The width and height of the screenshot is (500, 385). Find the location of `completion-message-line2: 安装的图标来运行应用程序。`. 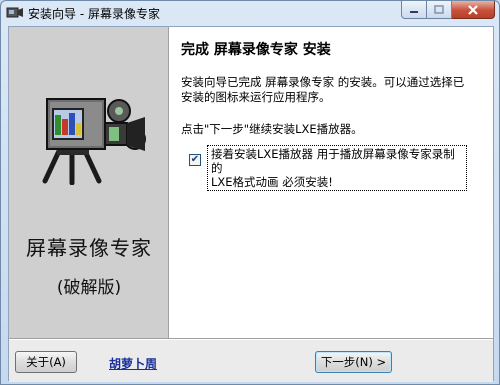

completion-message-line2: 安装的图标来运行应用程序。 is located at coordinates (256, 97).